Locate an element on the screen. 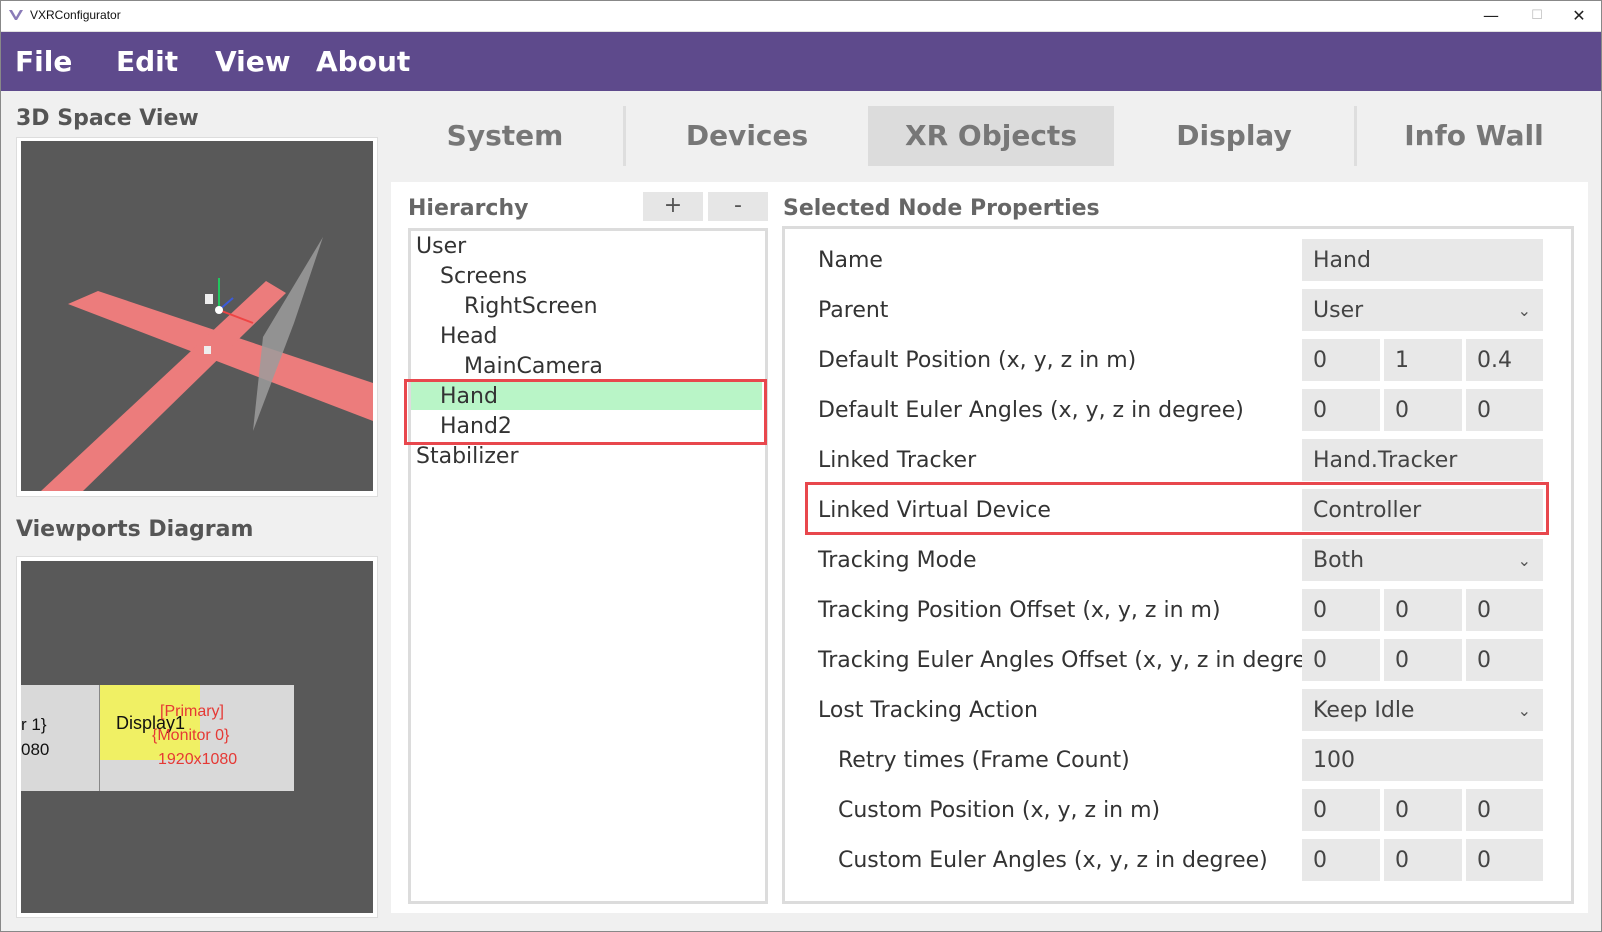 Image resolution: width=1602 pixels, height=932 pixels. parent-value: User is located at coordinates (1338, 310).